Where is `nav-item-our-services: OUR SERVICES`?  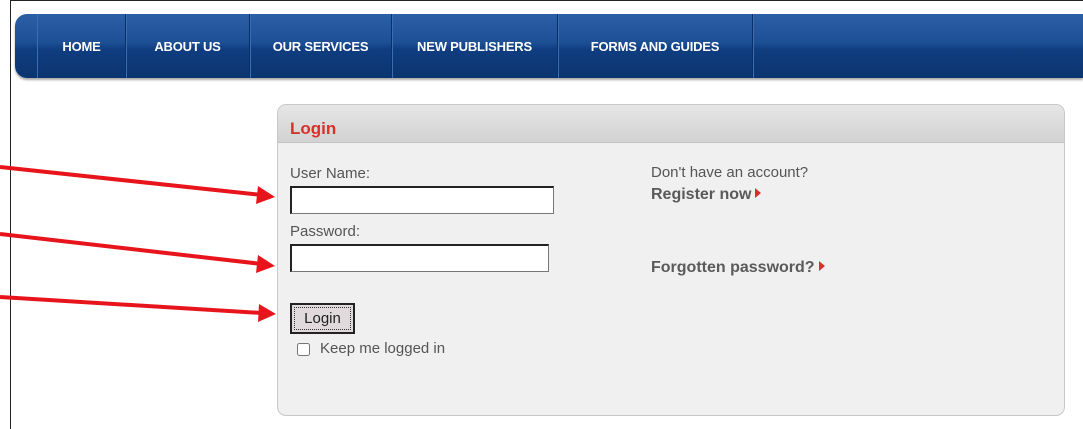
nav-item-our-services: OUR SERVICES is located at coordinates (321, 46).